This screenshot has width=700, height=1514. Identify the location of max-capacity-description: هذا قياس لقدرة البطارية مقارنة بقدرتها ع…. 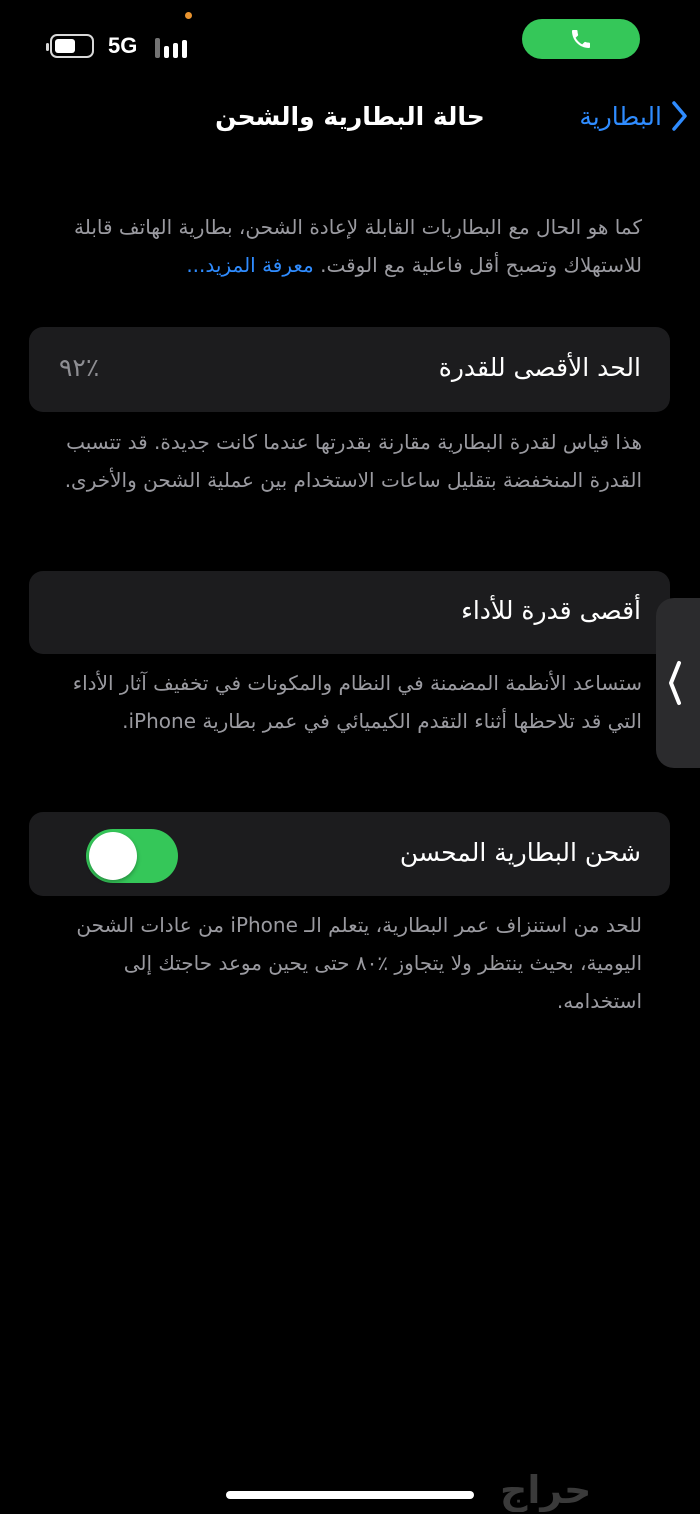
(353, 461).